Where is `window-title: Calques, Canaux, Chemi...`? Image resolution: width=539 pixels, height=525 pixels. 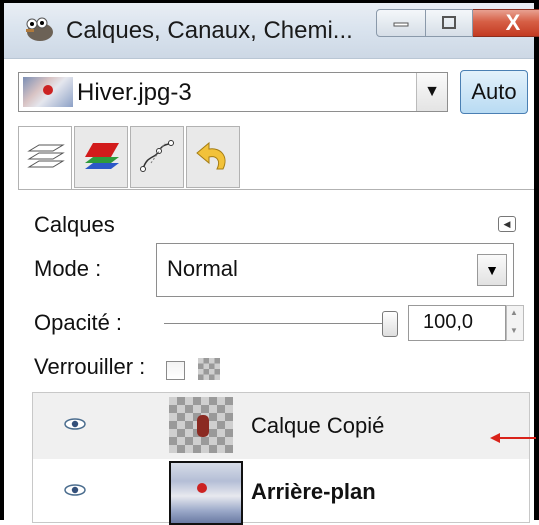
window-title: Calques, Canaux, Chemi... is located at coordinates (209, 30).